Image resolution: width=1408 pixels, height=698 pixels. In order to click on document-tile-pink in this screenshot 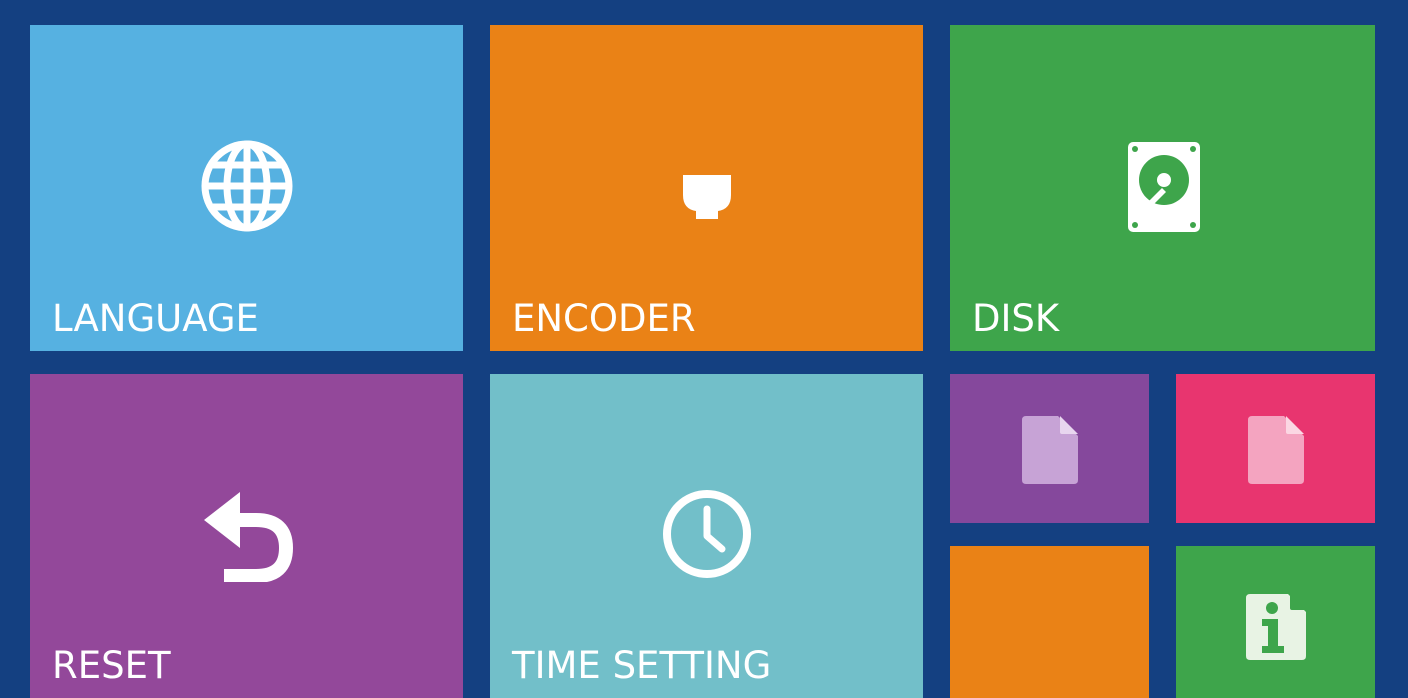, I will do `click(1275, 448)`.